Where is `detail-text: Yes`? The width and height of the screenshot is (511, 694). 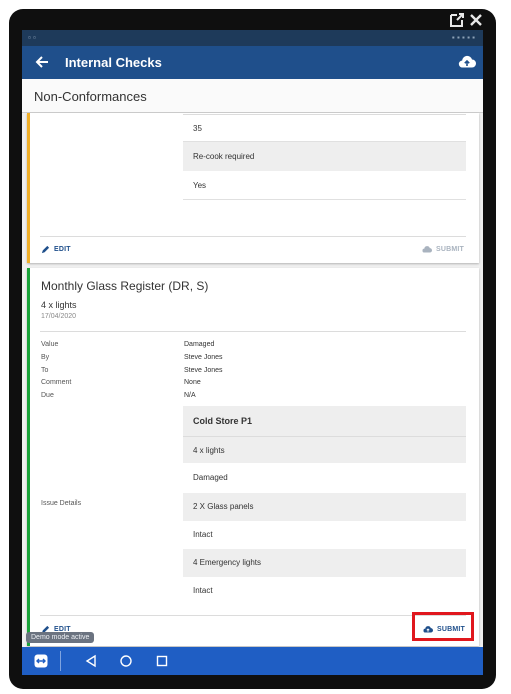
detail-text: Yes is located at coordinates (200, 185).